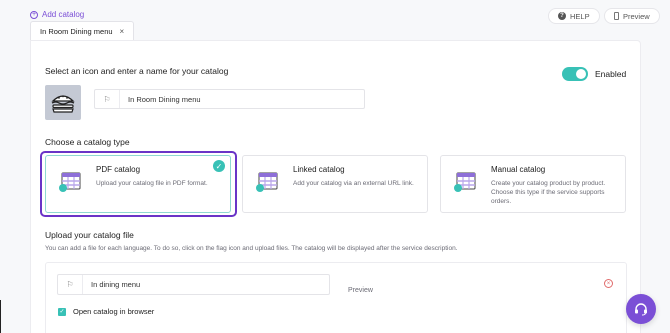 This screenshot has width=670, height=333. I want to click on preview-button: Preview, so click(632, 16).